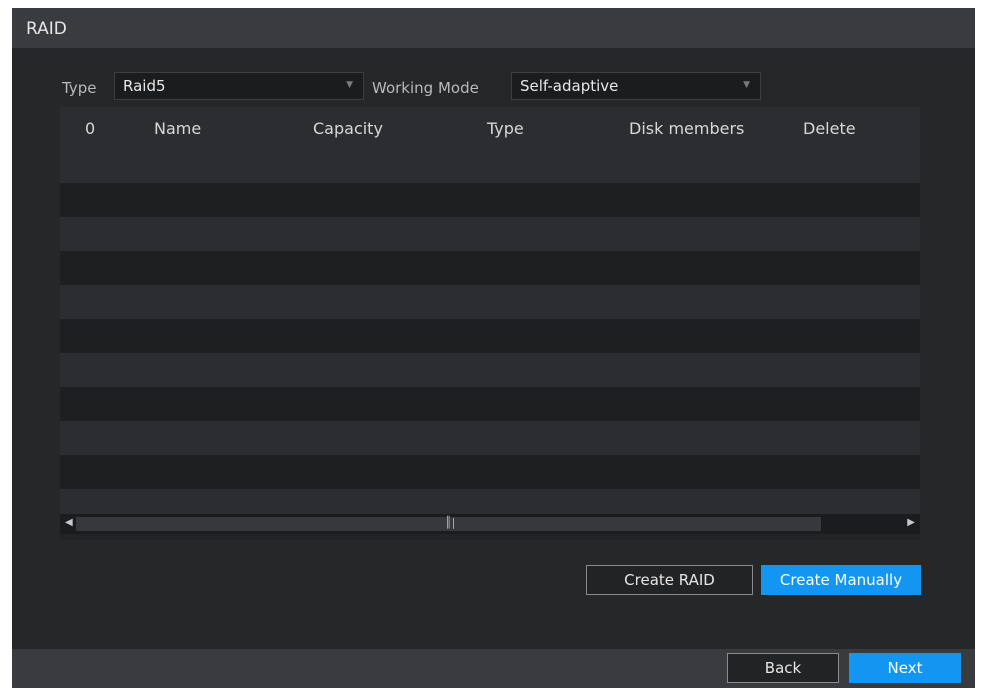 The width and height of the screenshot is (990, 693). What do you see at coordinates (636, 86) in the screenshot?
I see `working-mode-select: Self-adaptive ▼` at bounding box center [636, 86].